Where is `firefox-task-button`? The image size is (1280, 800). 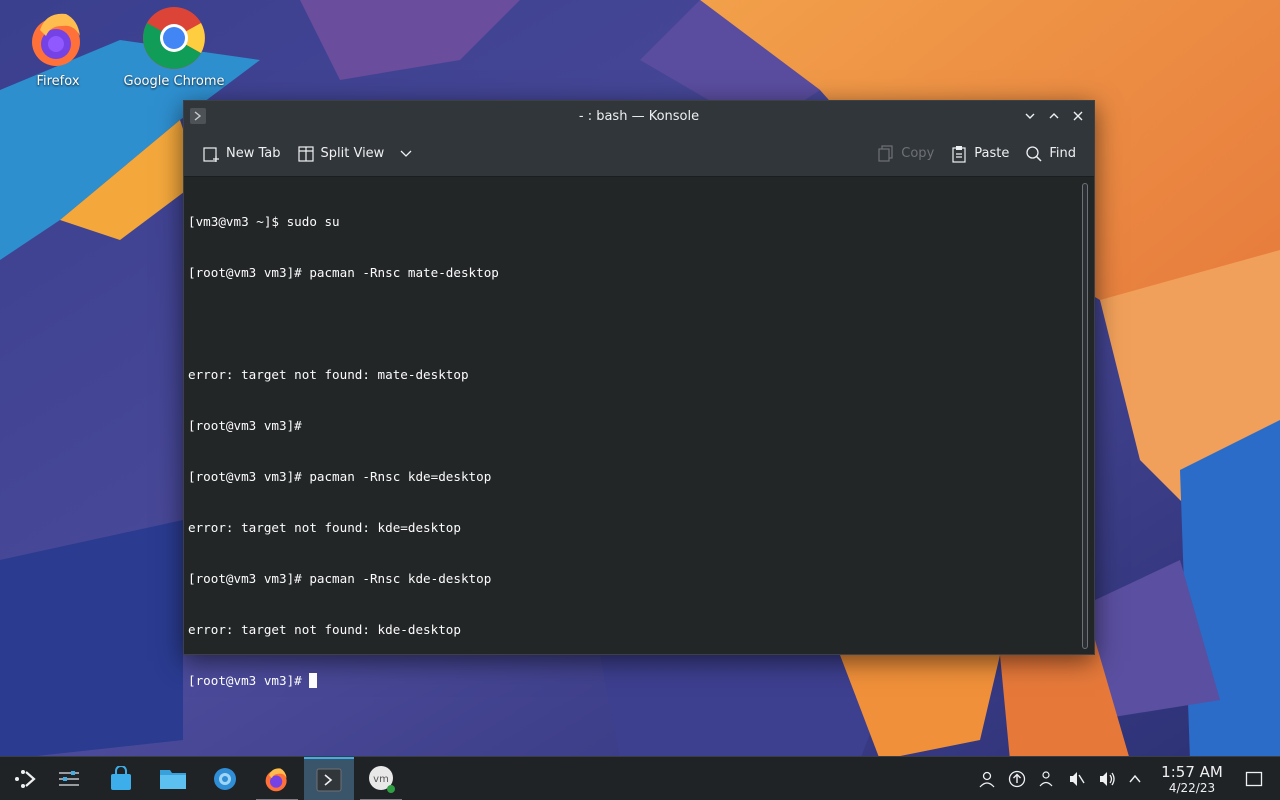 firefox-task-button is located at coordinates (277, 778).